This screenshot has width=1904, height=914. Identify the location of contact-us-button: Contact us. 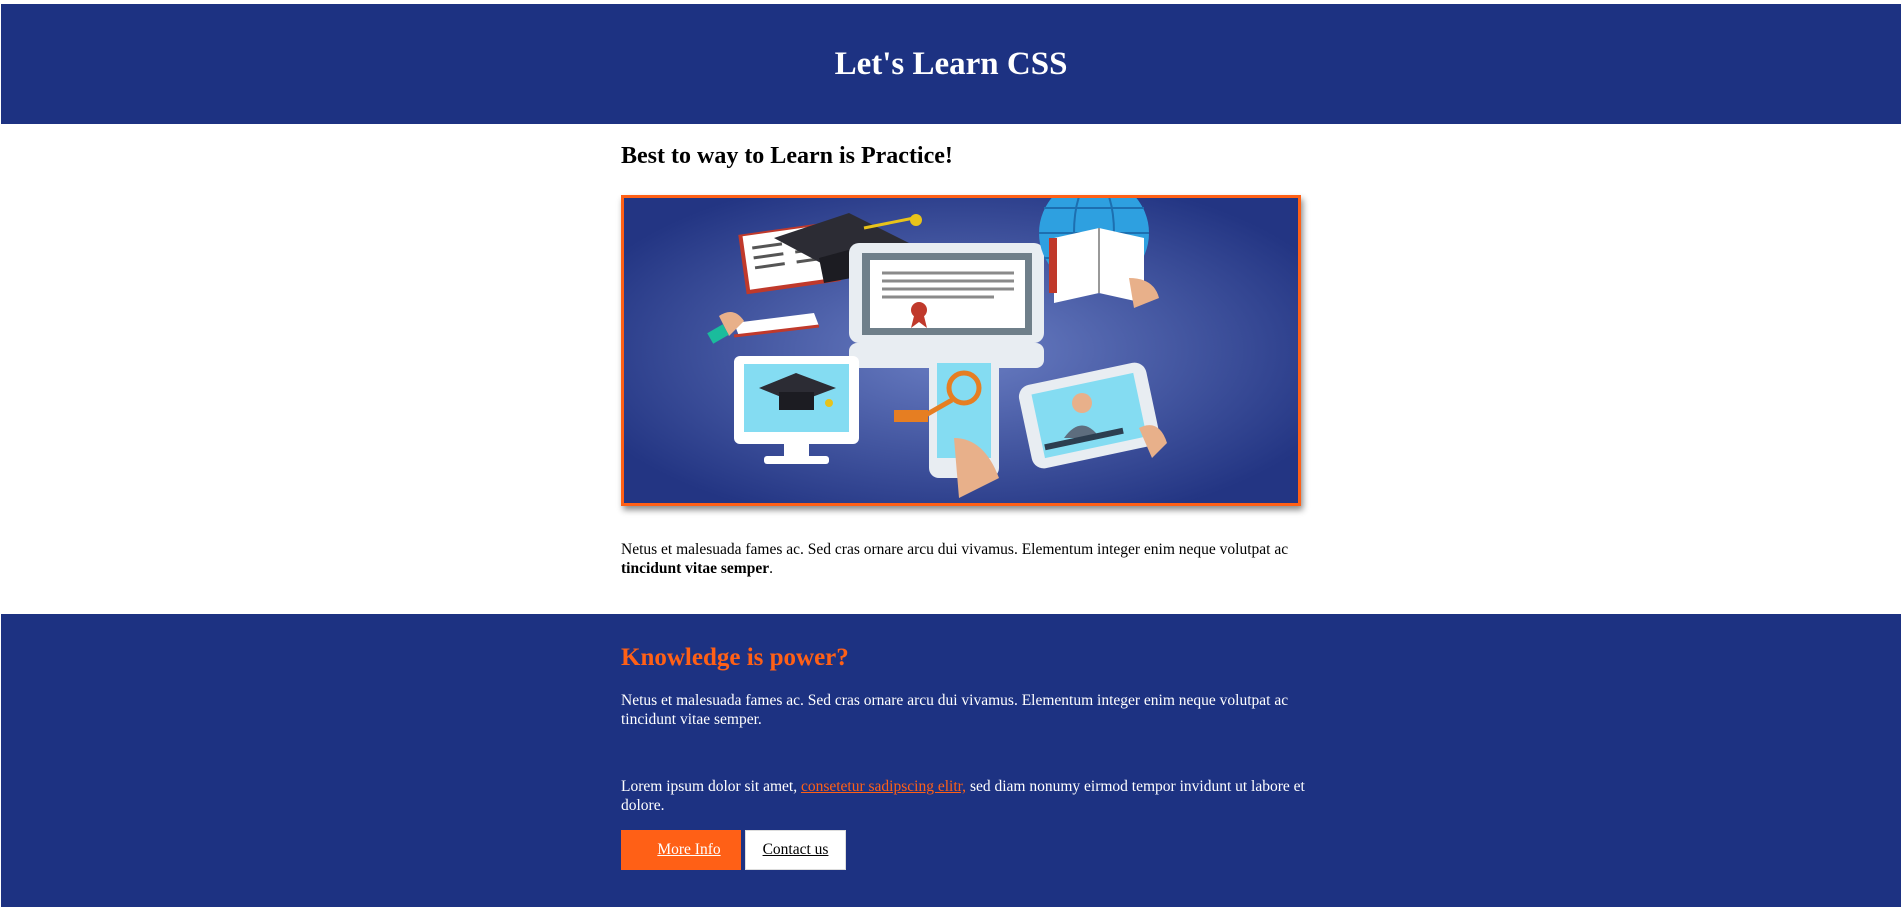
(795, 850).